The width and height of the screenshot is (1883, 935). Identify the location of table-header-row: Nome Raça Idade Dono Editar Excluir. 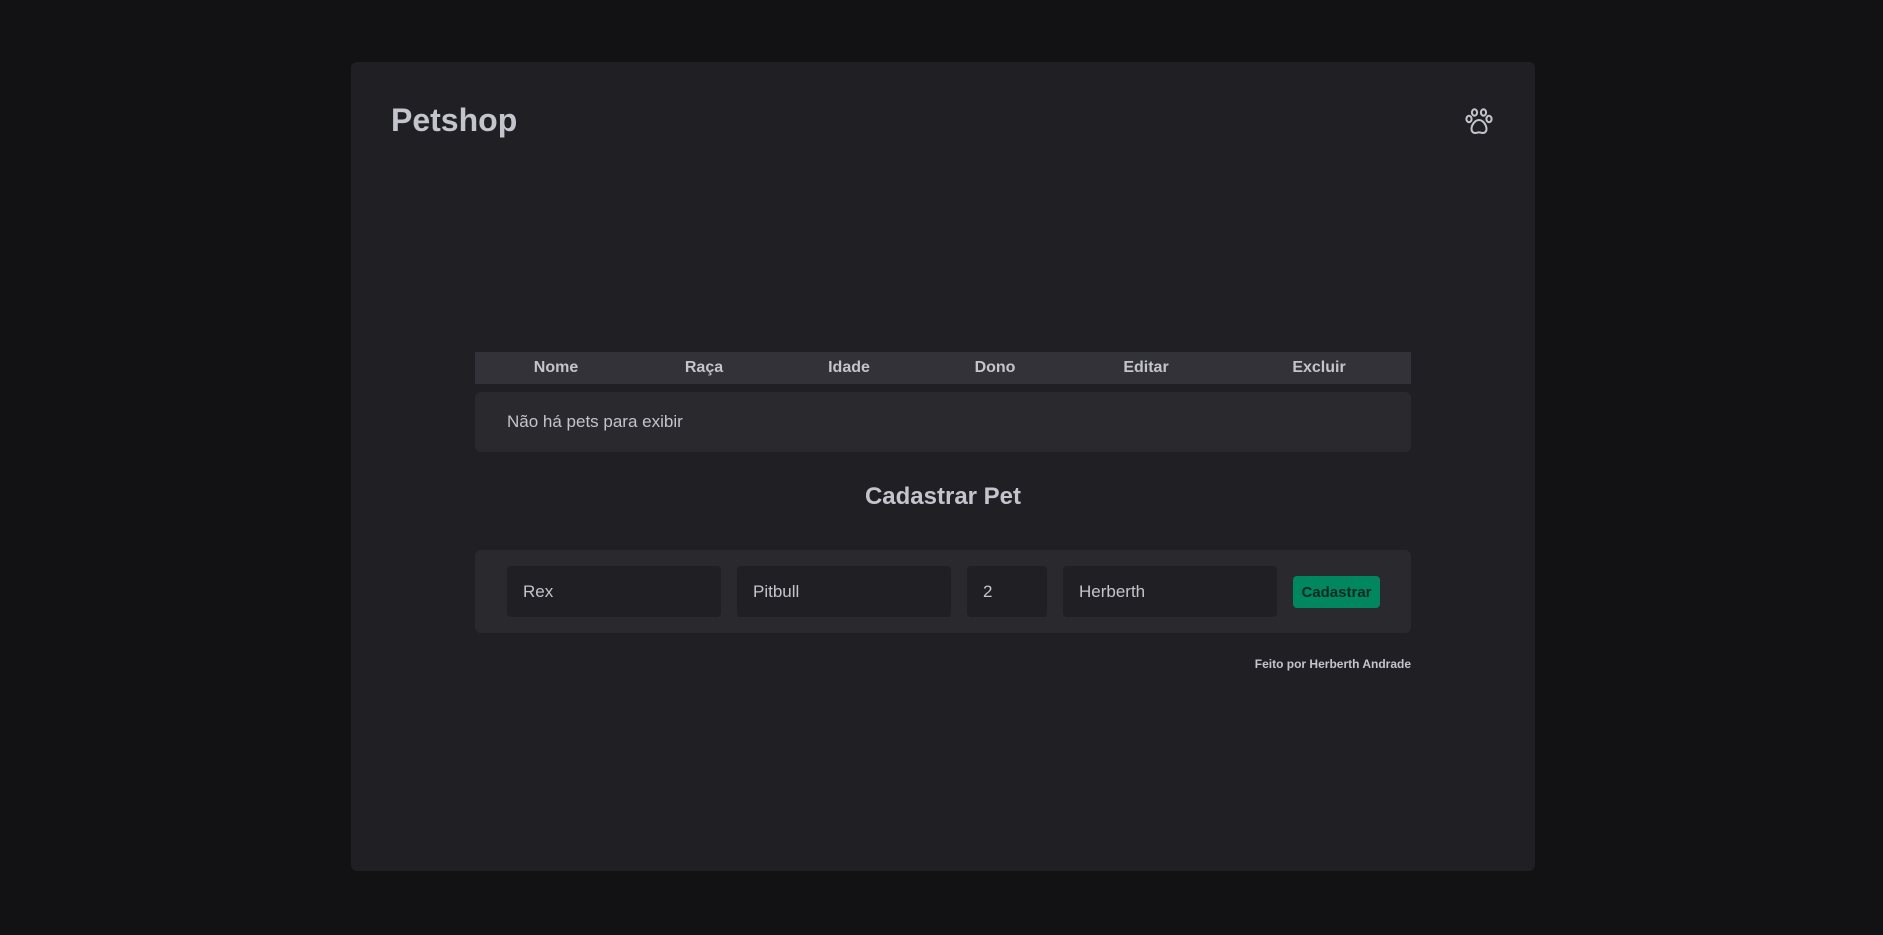
(943, 368).